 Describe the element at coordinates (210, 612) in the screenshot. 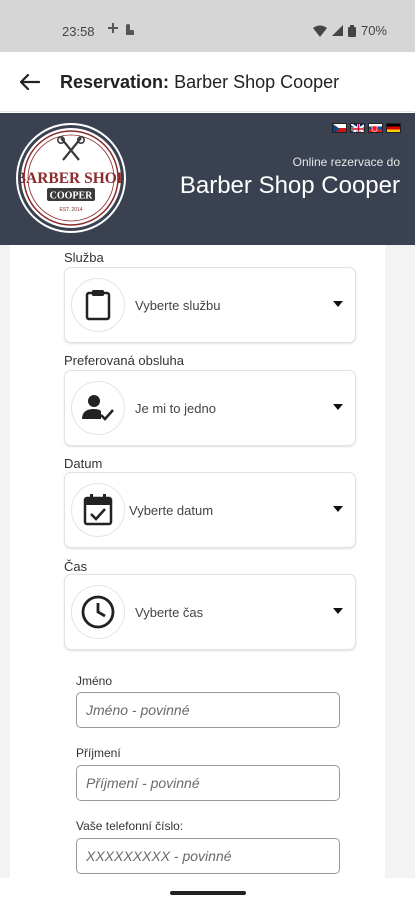

I see `time-select: Vyberte čas` at that location.